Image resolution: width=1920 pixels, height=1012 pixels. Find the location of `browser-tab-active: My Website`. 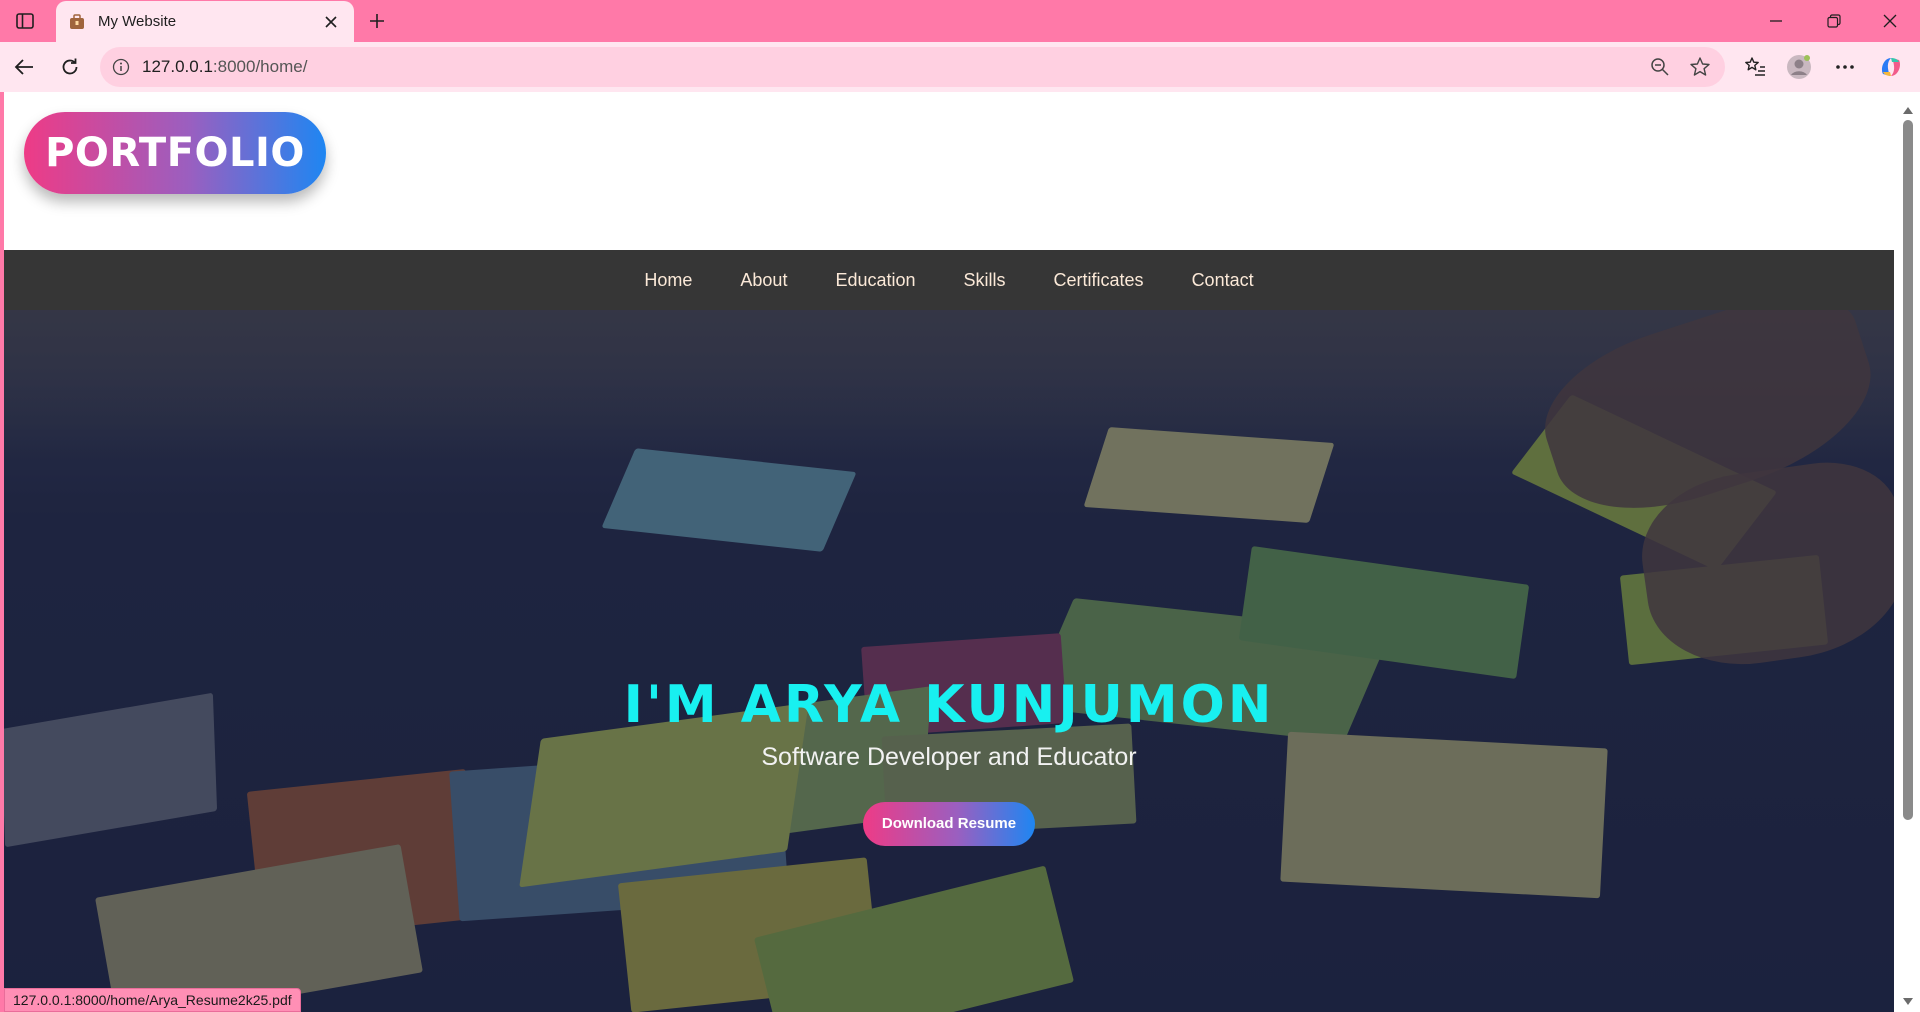

browser-tab-active: My Website is located at coordinates (205, 21).